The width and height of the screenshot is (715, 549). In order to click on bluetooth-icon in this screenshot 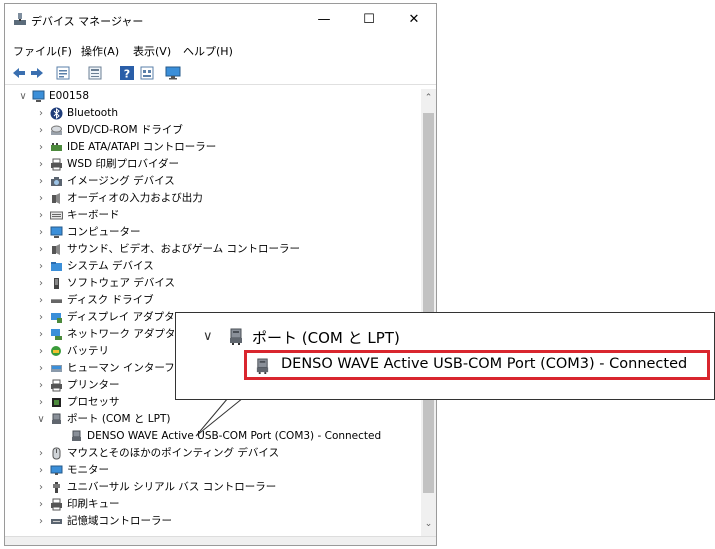, I will do `click(56, 113)`.